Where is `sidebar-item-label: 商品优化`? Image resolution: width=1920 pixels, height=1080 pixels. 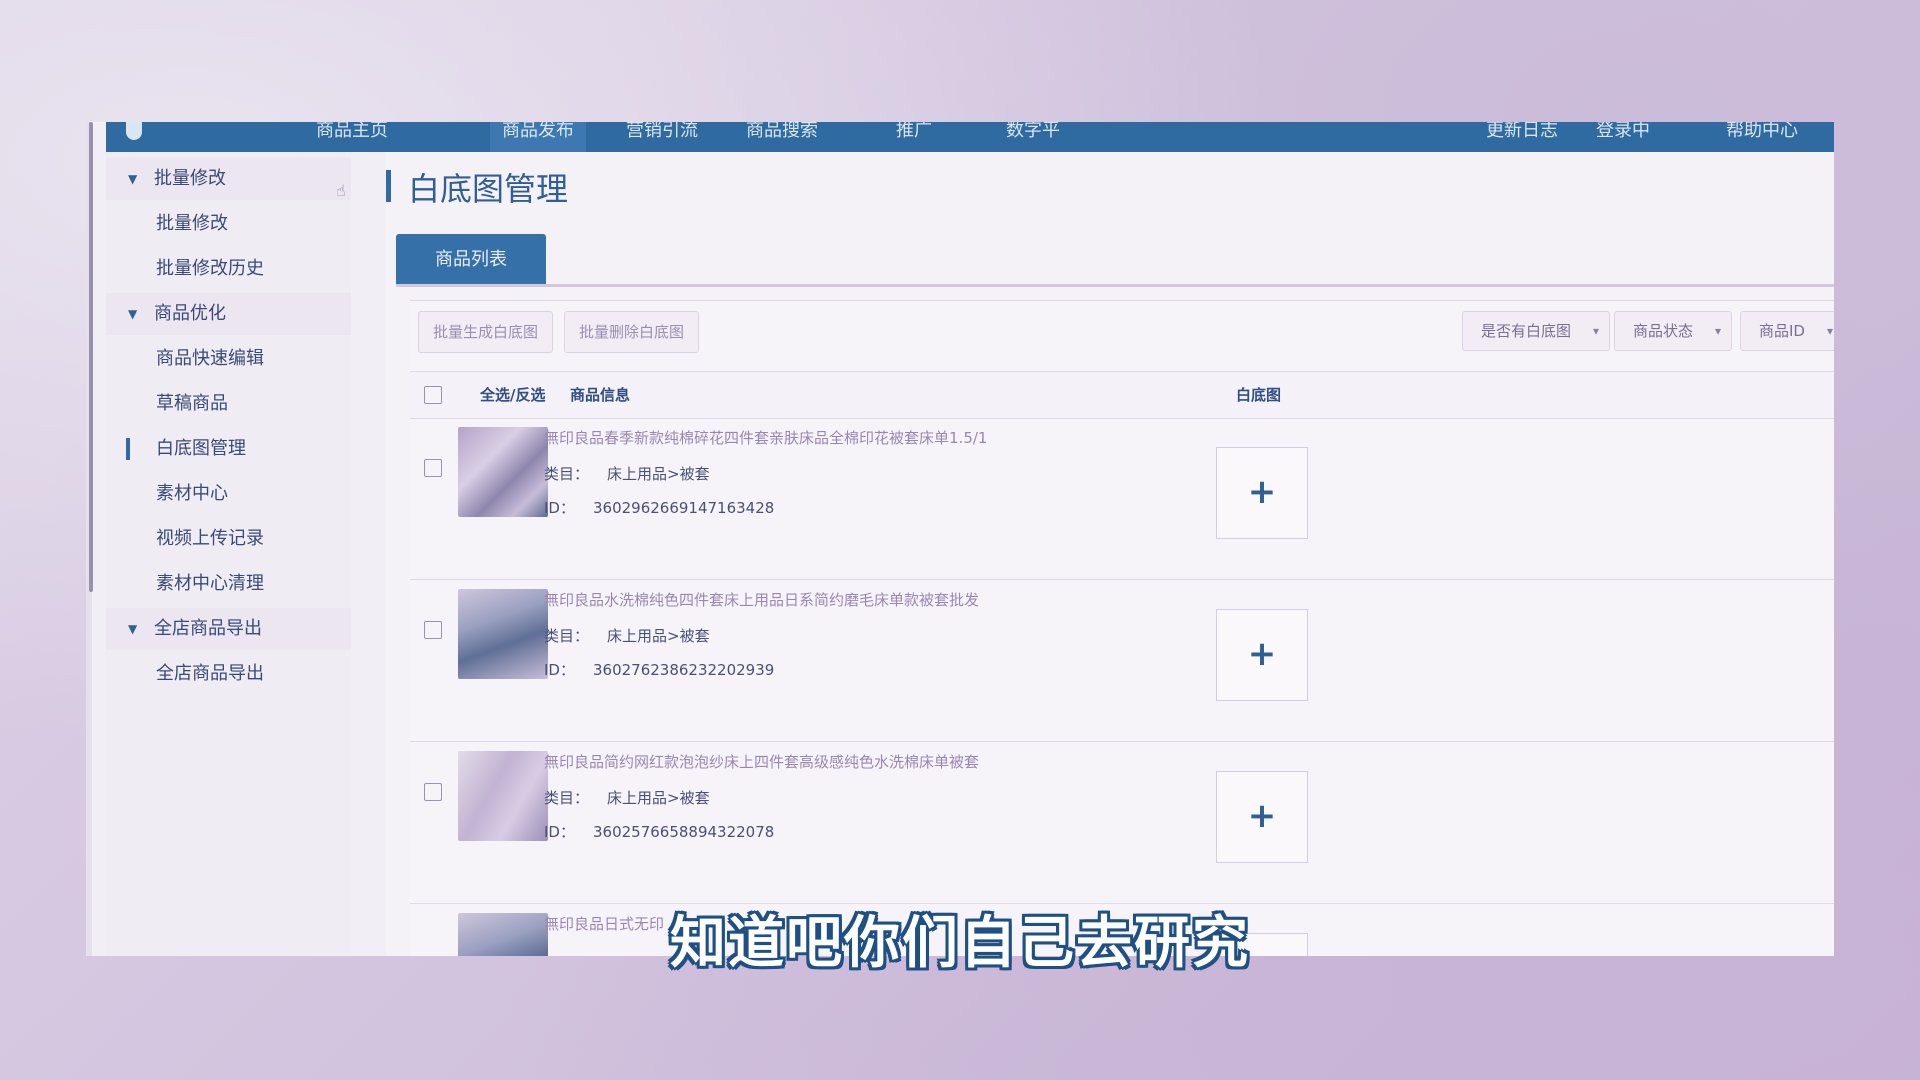
sidebar-item-label: 商品优化 is located at coordinates (190, 313).